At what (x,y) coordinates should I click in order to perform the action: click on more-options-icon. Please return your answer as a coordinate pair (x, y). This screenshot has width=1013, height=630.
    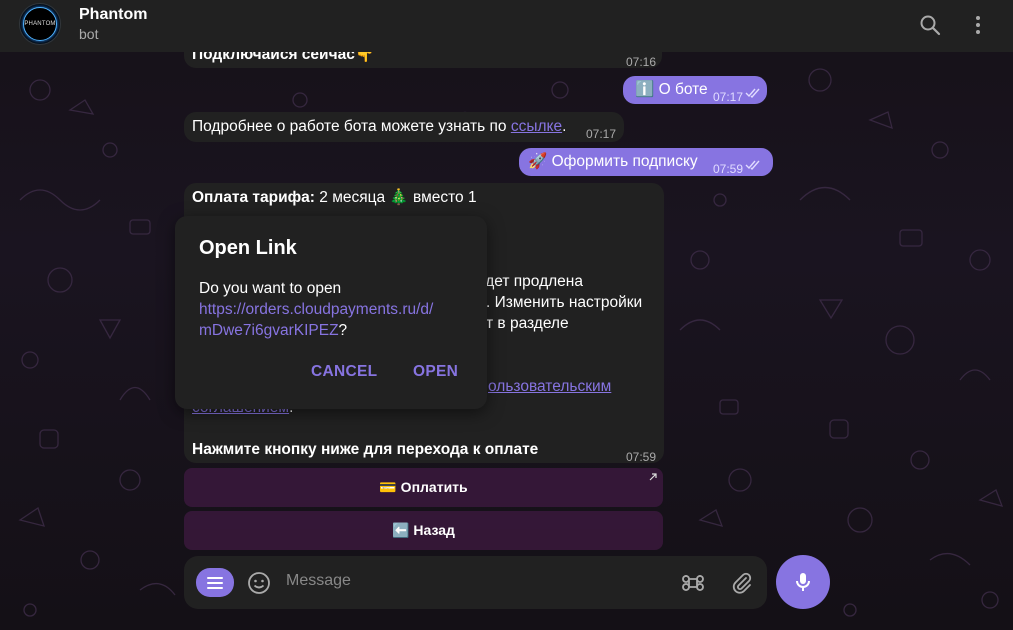
    Looking at the image, I should click on (978, 25).